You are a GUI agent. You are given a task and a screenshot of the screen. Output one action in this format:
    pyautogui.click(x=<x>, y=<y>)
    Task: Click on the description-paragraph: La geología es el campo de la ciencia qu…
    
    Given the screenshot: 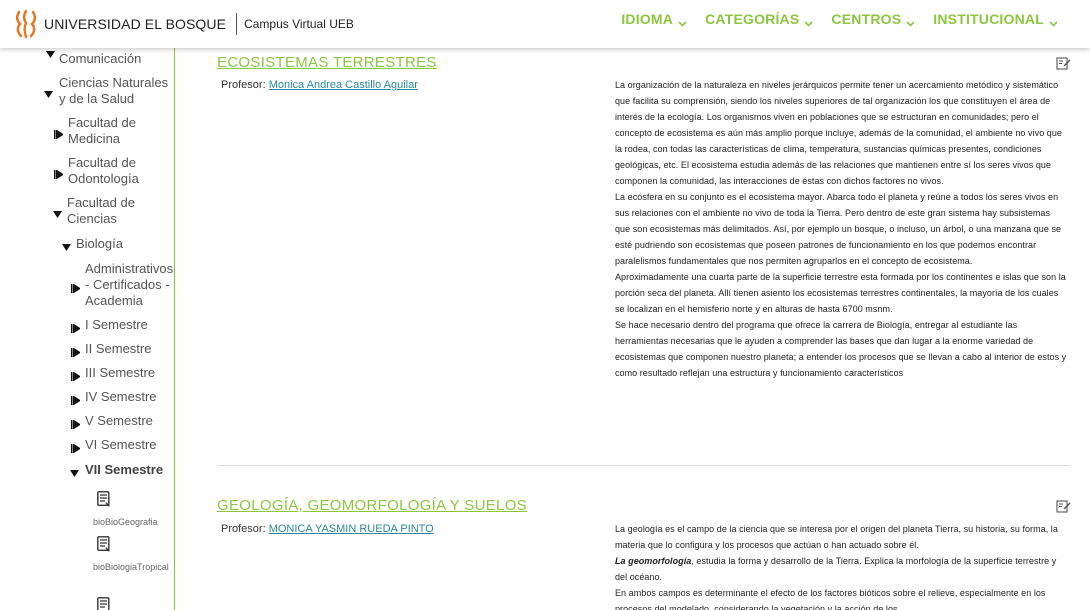 What is the action you would take?
    pyautogui.click(x=836, y=537)
    